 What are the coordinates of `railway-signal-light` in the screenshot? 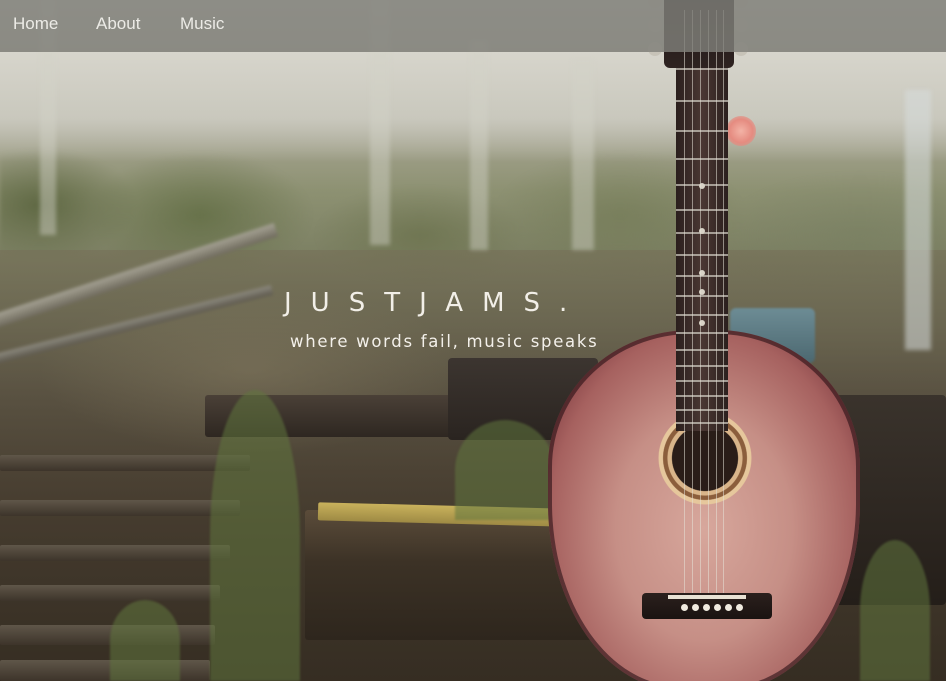 It's located at (741, 131).